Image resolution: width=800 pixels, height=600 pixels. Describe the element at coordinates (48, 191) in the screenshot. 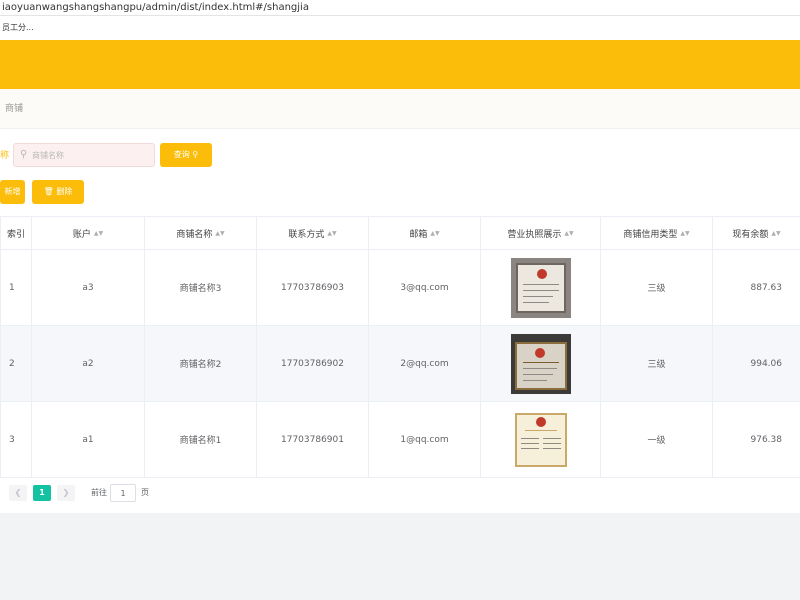

I see `trash-icon: 🗑` at that location.